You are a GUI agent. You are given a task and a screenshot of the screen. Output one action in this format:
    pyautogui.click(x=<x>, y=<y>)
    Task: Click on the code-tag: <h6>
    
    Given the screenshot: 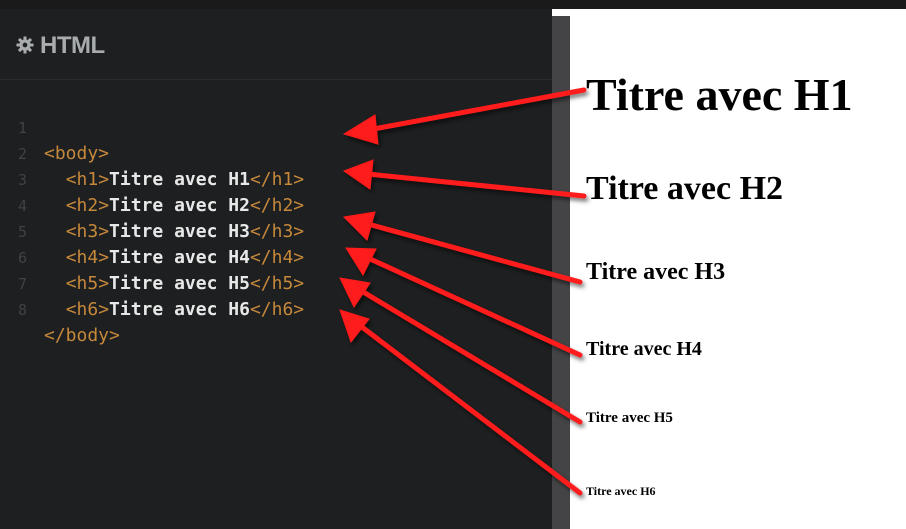 What is the action you would take?
    pyautogui.click(x=87, y=309)
    